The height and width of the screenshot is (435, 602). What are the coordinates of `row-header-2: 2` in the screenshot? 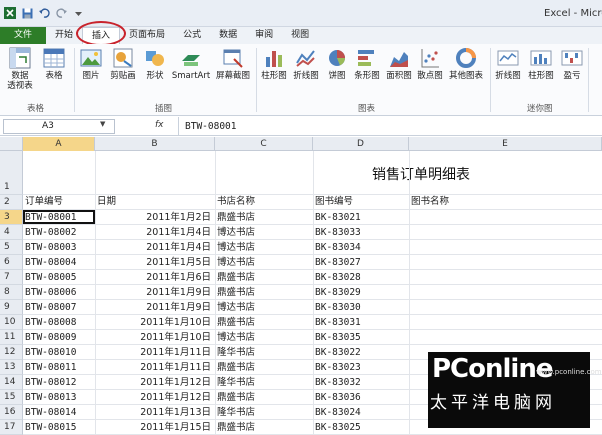 It's located at (11, 202).